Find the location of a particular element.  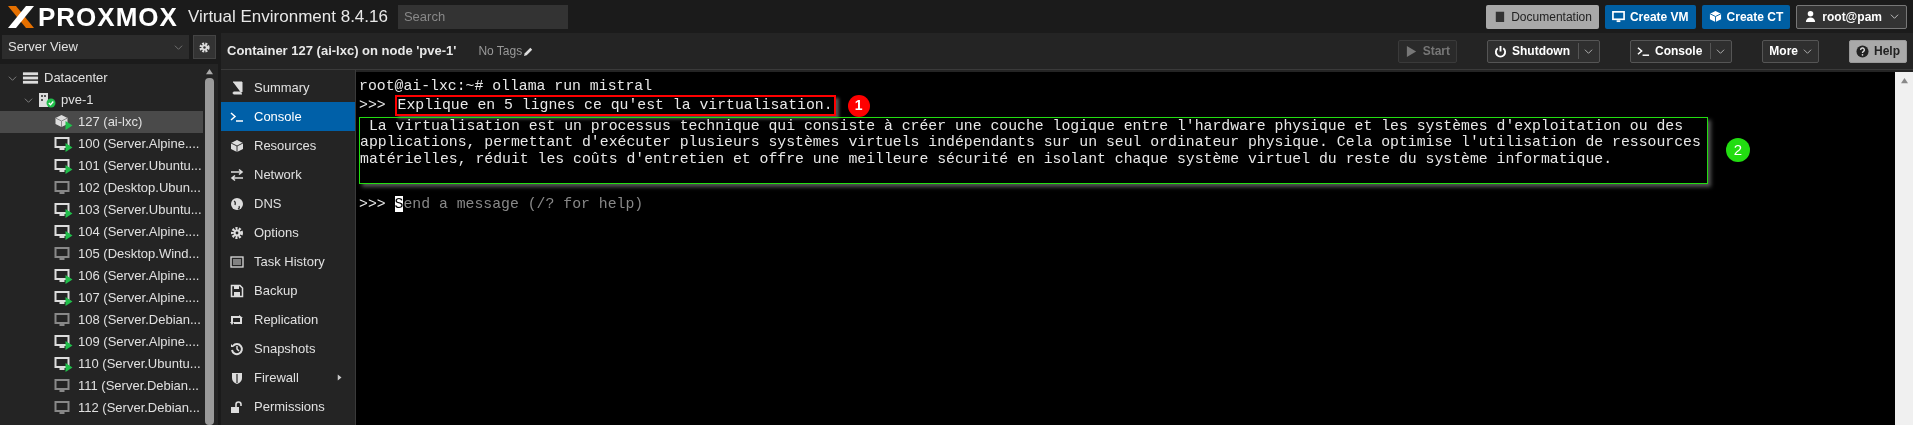

tree-item: 127 (ai-lxc) is located at coordinates (101, 122).